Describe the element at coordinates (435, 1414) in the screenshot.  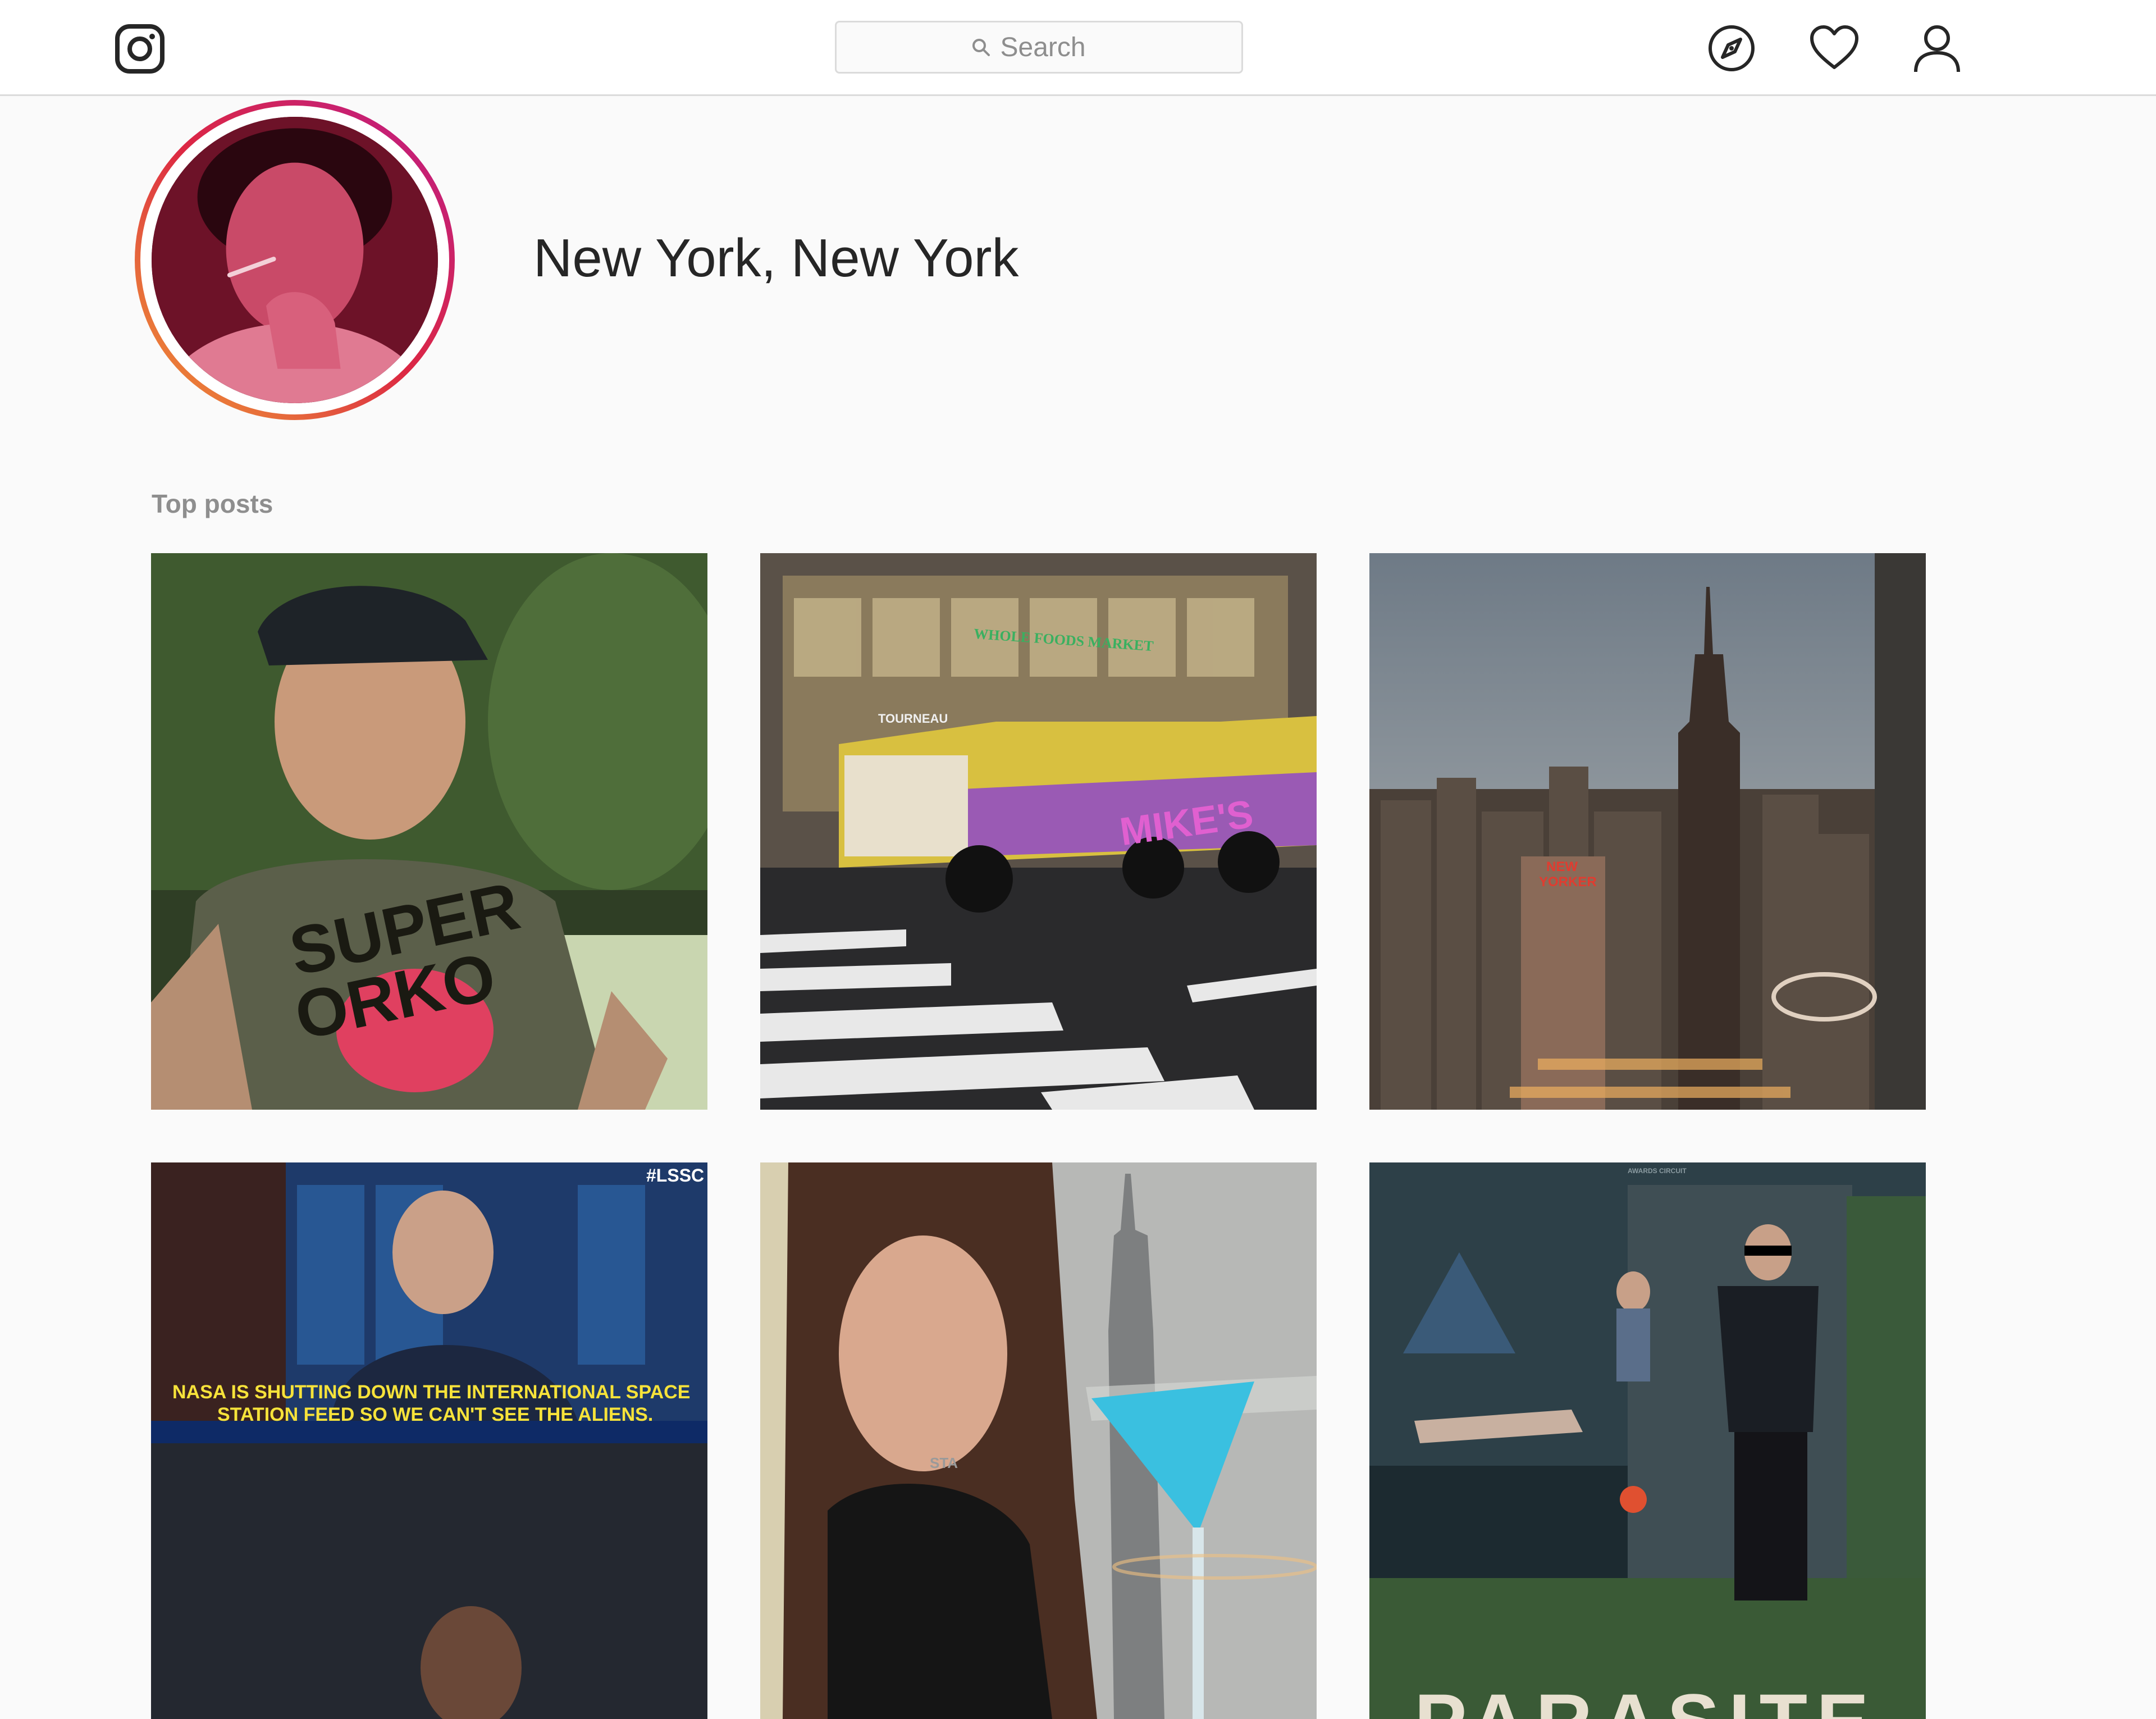
I see `post-4-caption-line-2: STATION FEED SO WE CAN'T SEE THE ALIENS.` at that location.